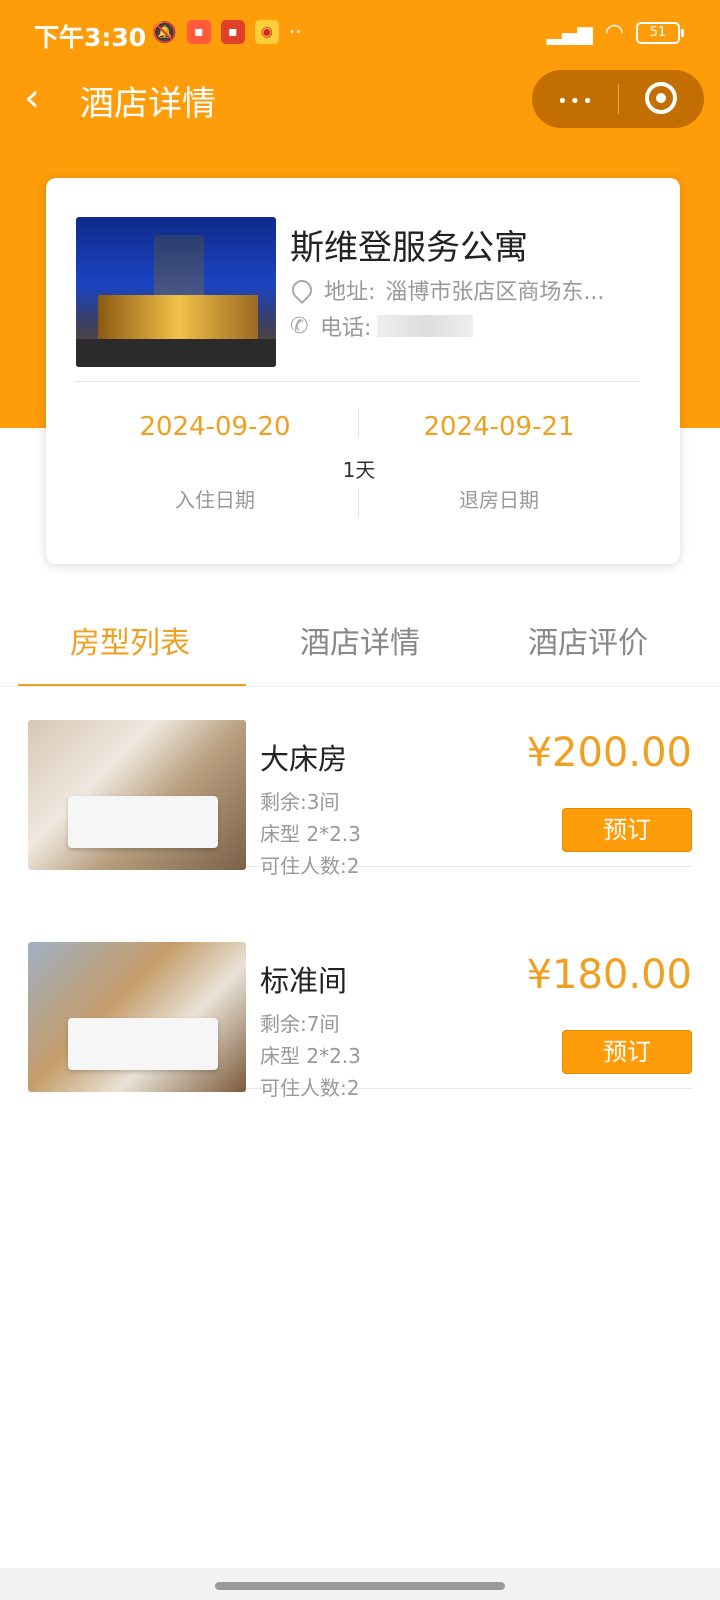  I want to click on battery-level: 51, so click(658, 32).